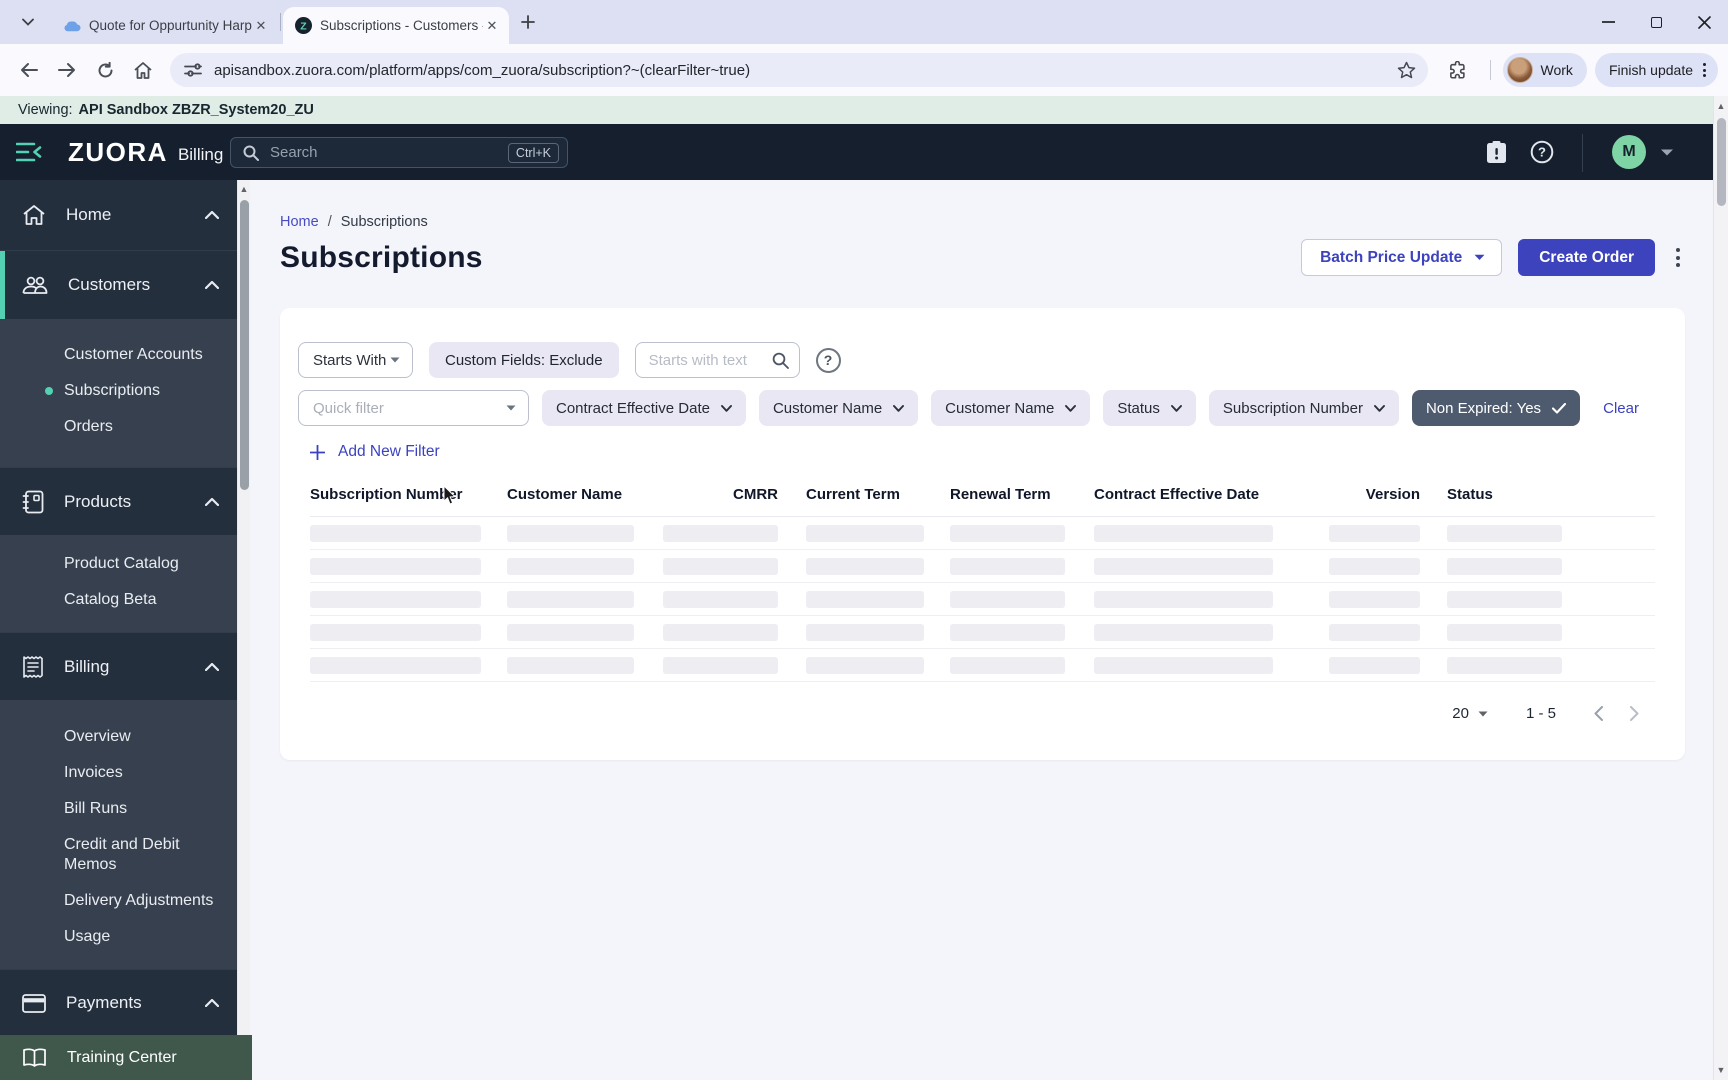 The width and height of the screenshot is (1728, 1080). What do you see at coordinates (104, 1002) in the screenshot?
I see `sidebar-item-label: Payments` at bounding box center [104, 1002].